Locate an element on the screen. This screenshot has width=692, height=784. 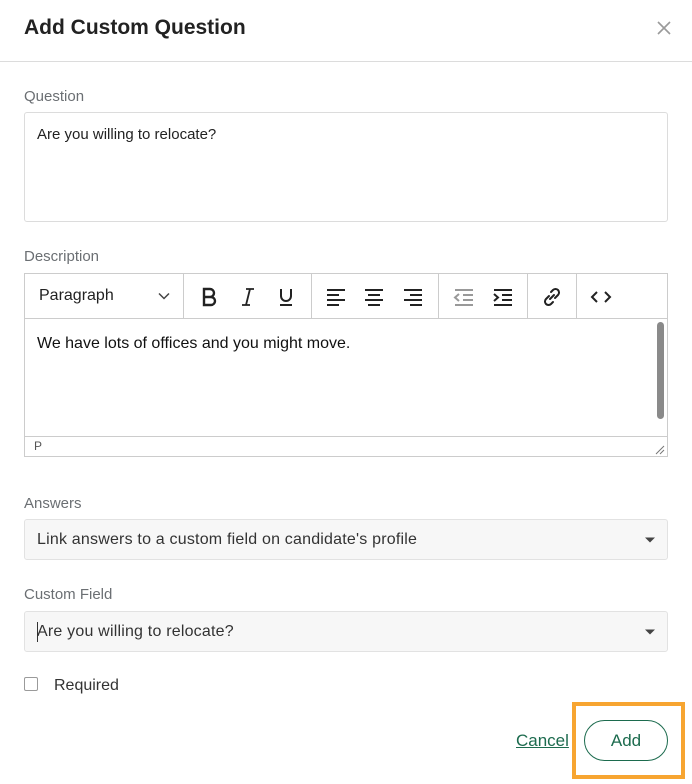
format-group is located at coordinates (248, 296).